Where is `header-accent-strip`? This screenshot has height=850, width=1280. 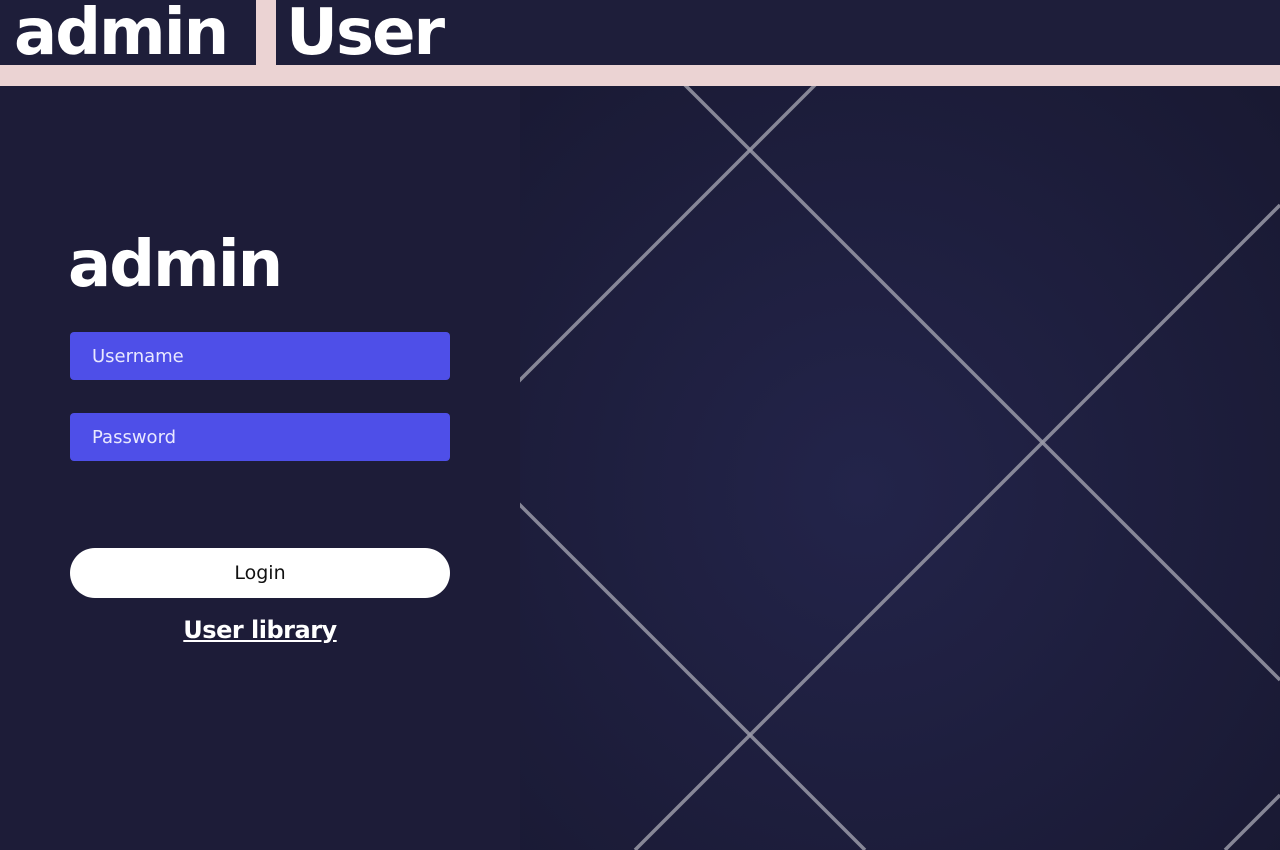 header-accent-strip is located at coordinates (640, 75).